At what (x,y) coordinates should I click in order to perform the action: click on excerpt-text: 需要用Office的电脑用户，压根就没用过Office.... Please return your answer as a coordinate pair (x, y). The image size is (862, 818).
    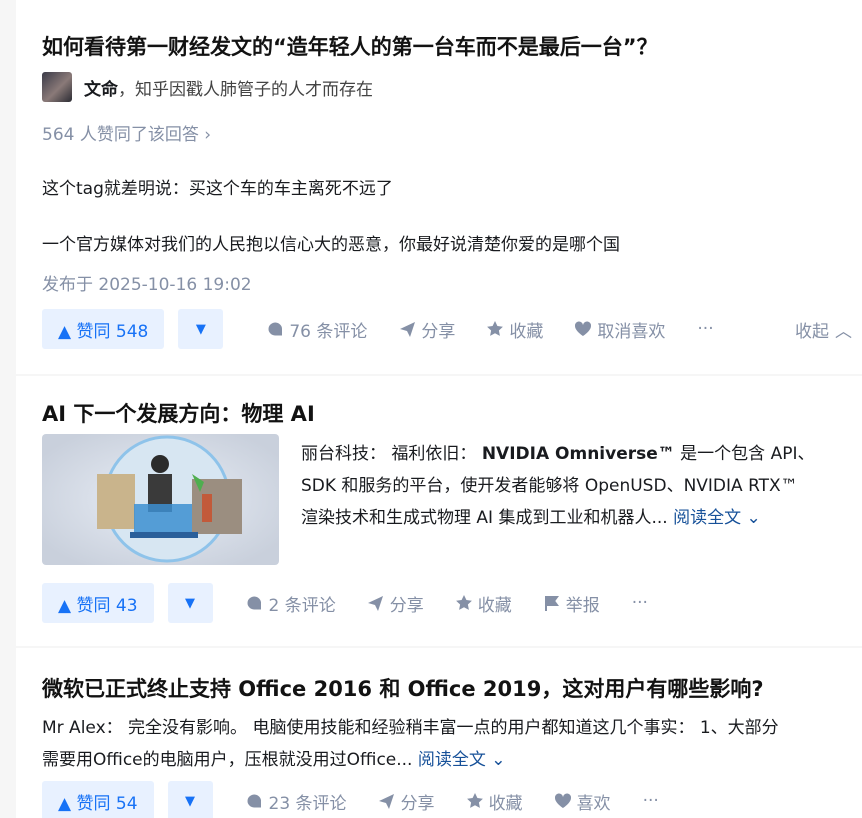
    Looking at the image, I should click on (227, 760).